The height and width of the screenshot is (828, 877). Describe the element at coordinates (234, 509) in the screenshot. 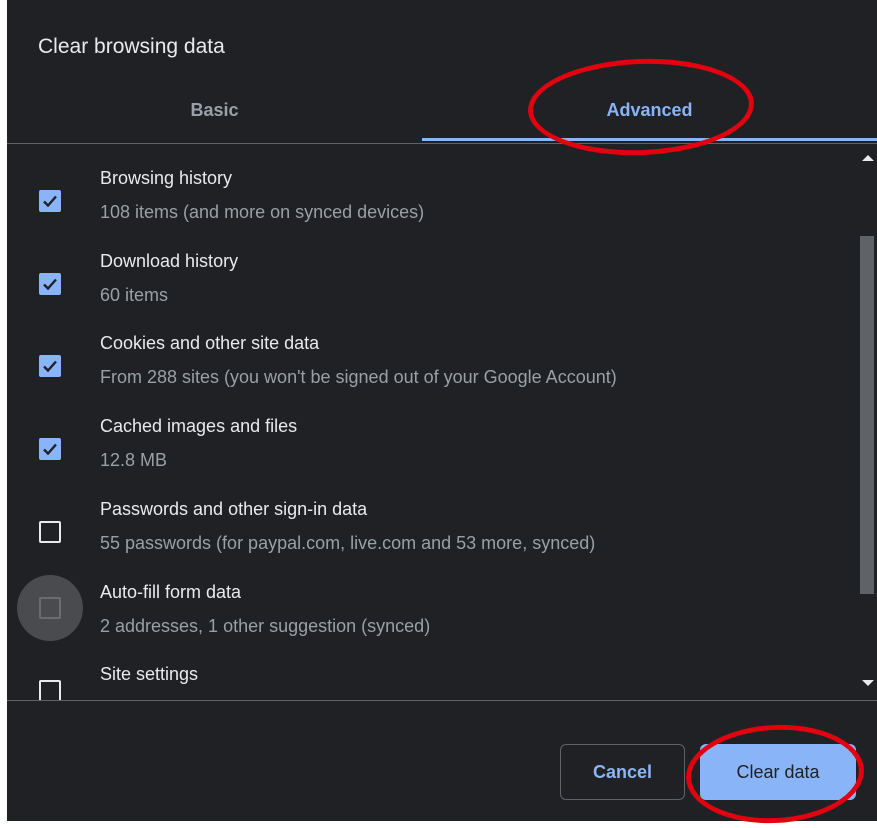

I see `item-title: Passwords and other sign-in data` at that location.